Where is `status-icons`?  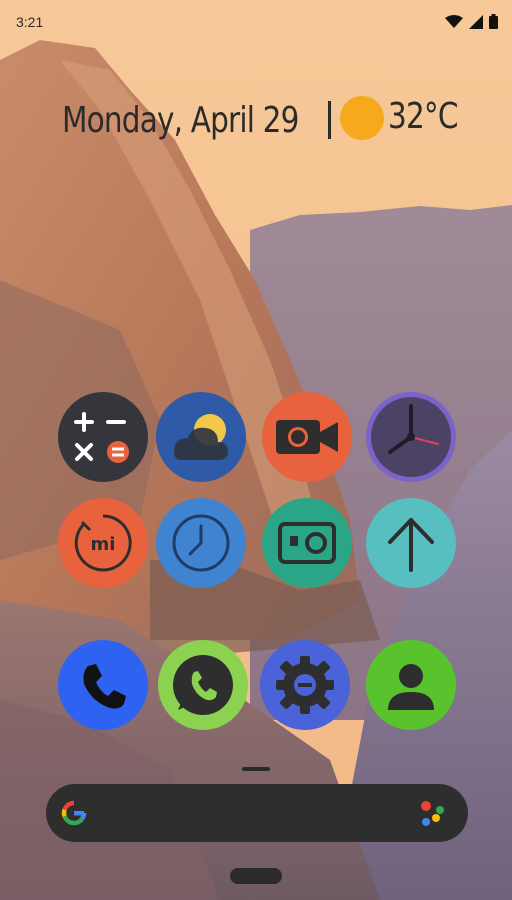 status-icons is located at coordinates (471, 21).